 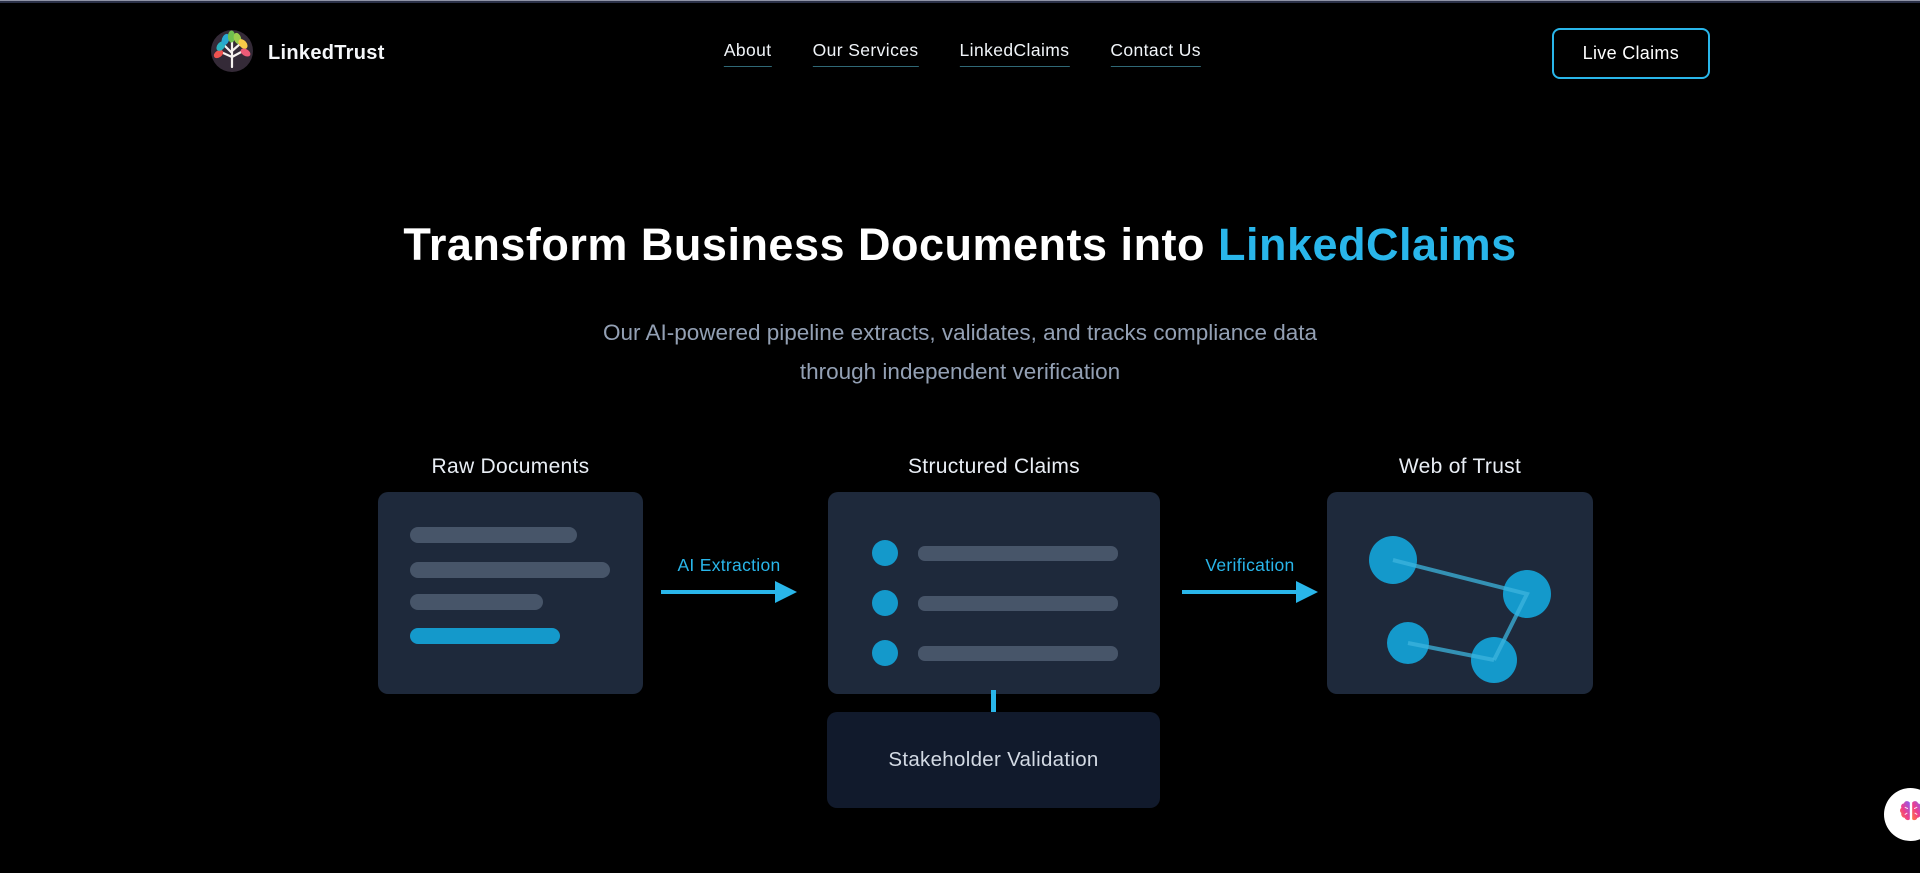 I want to click on verification-flow: Verification, so click(x=1250, y=578).